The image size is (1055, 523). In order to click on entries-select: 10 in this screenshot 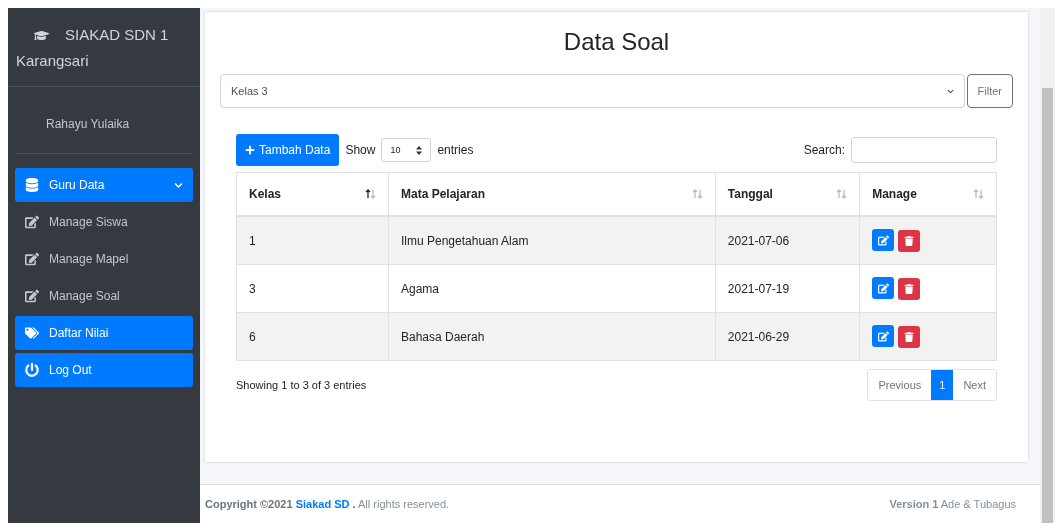, I will do `click(406, 150)`.